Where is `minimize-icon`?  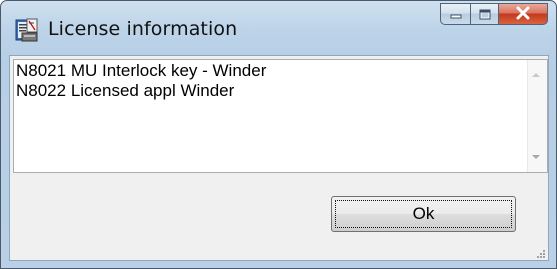
minimize-icon is located at coordinates (456, 14).